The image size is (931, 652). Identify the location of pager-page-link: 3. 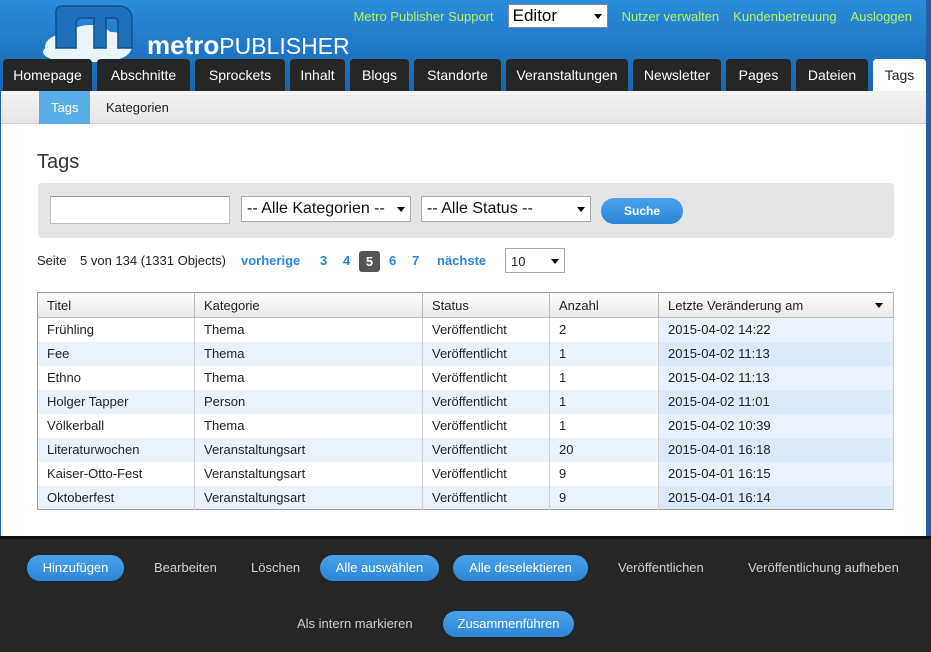
(323, 261).